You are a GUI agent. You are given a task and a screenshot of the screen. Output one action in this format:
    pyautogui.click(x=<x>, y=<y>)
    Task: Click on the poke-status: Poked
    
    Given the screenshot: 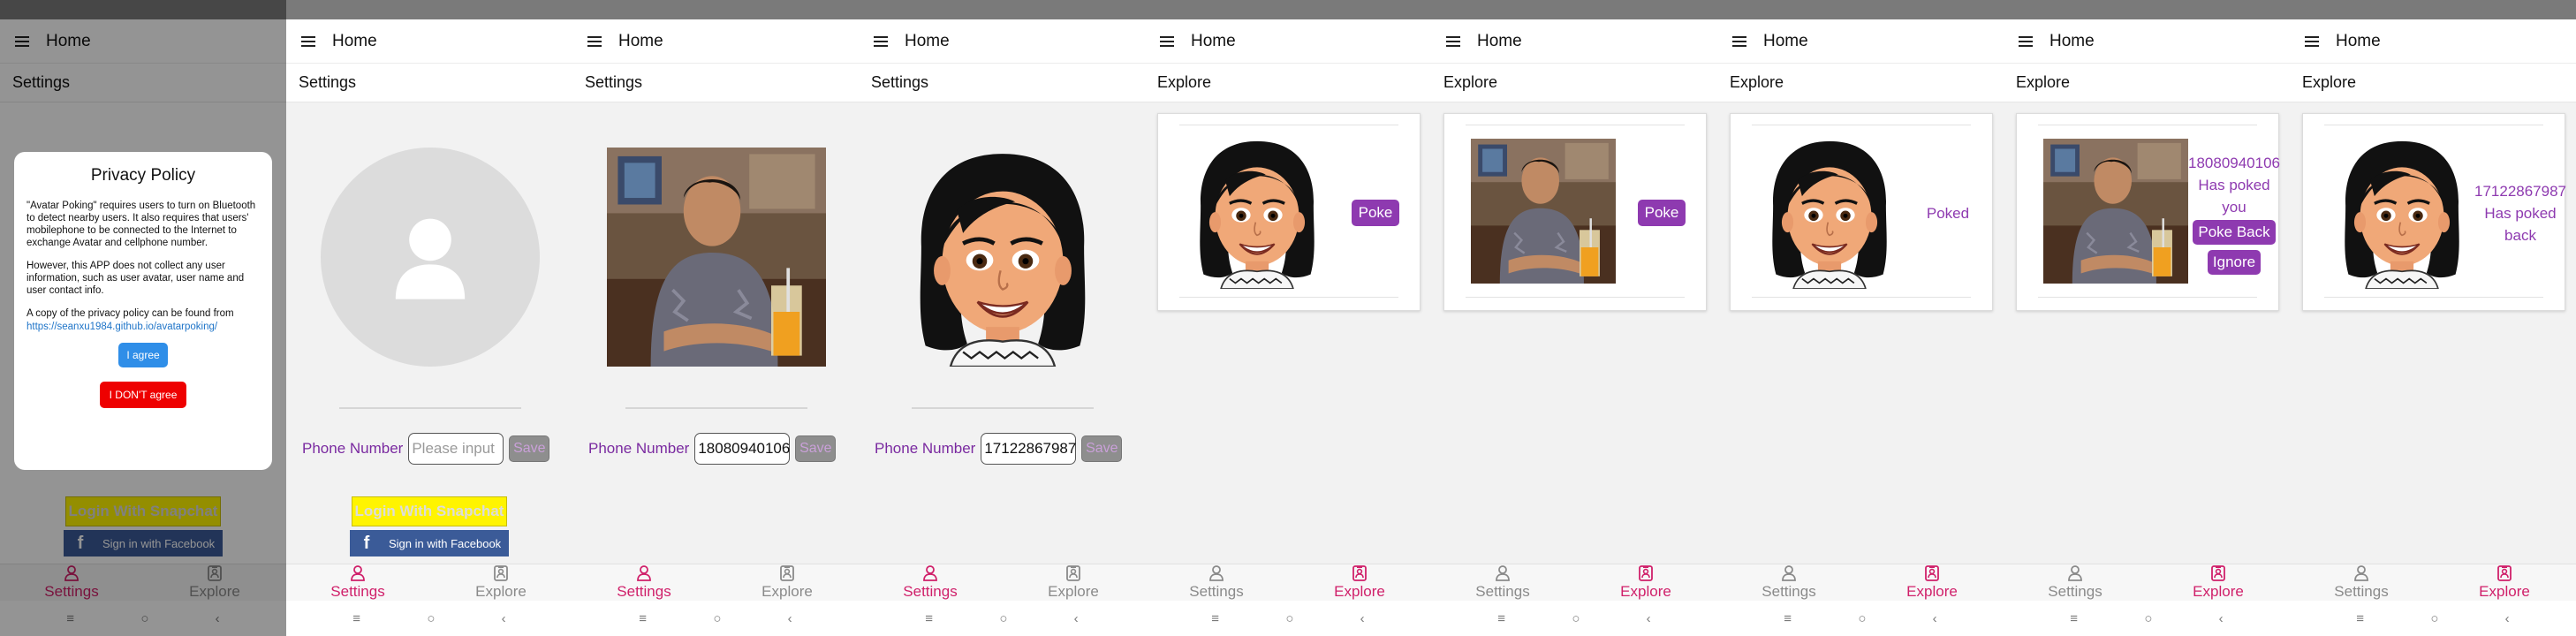 What is the action you would take?
    pyautogui.click(x=1948, y=213)
    